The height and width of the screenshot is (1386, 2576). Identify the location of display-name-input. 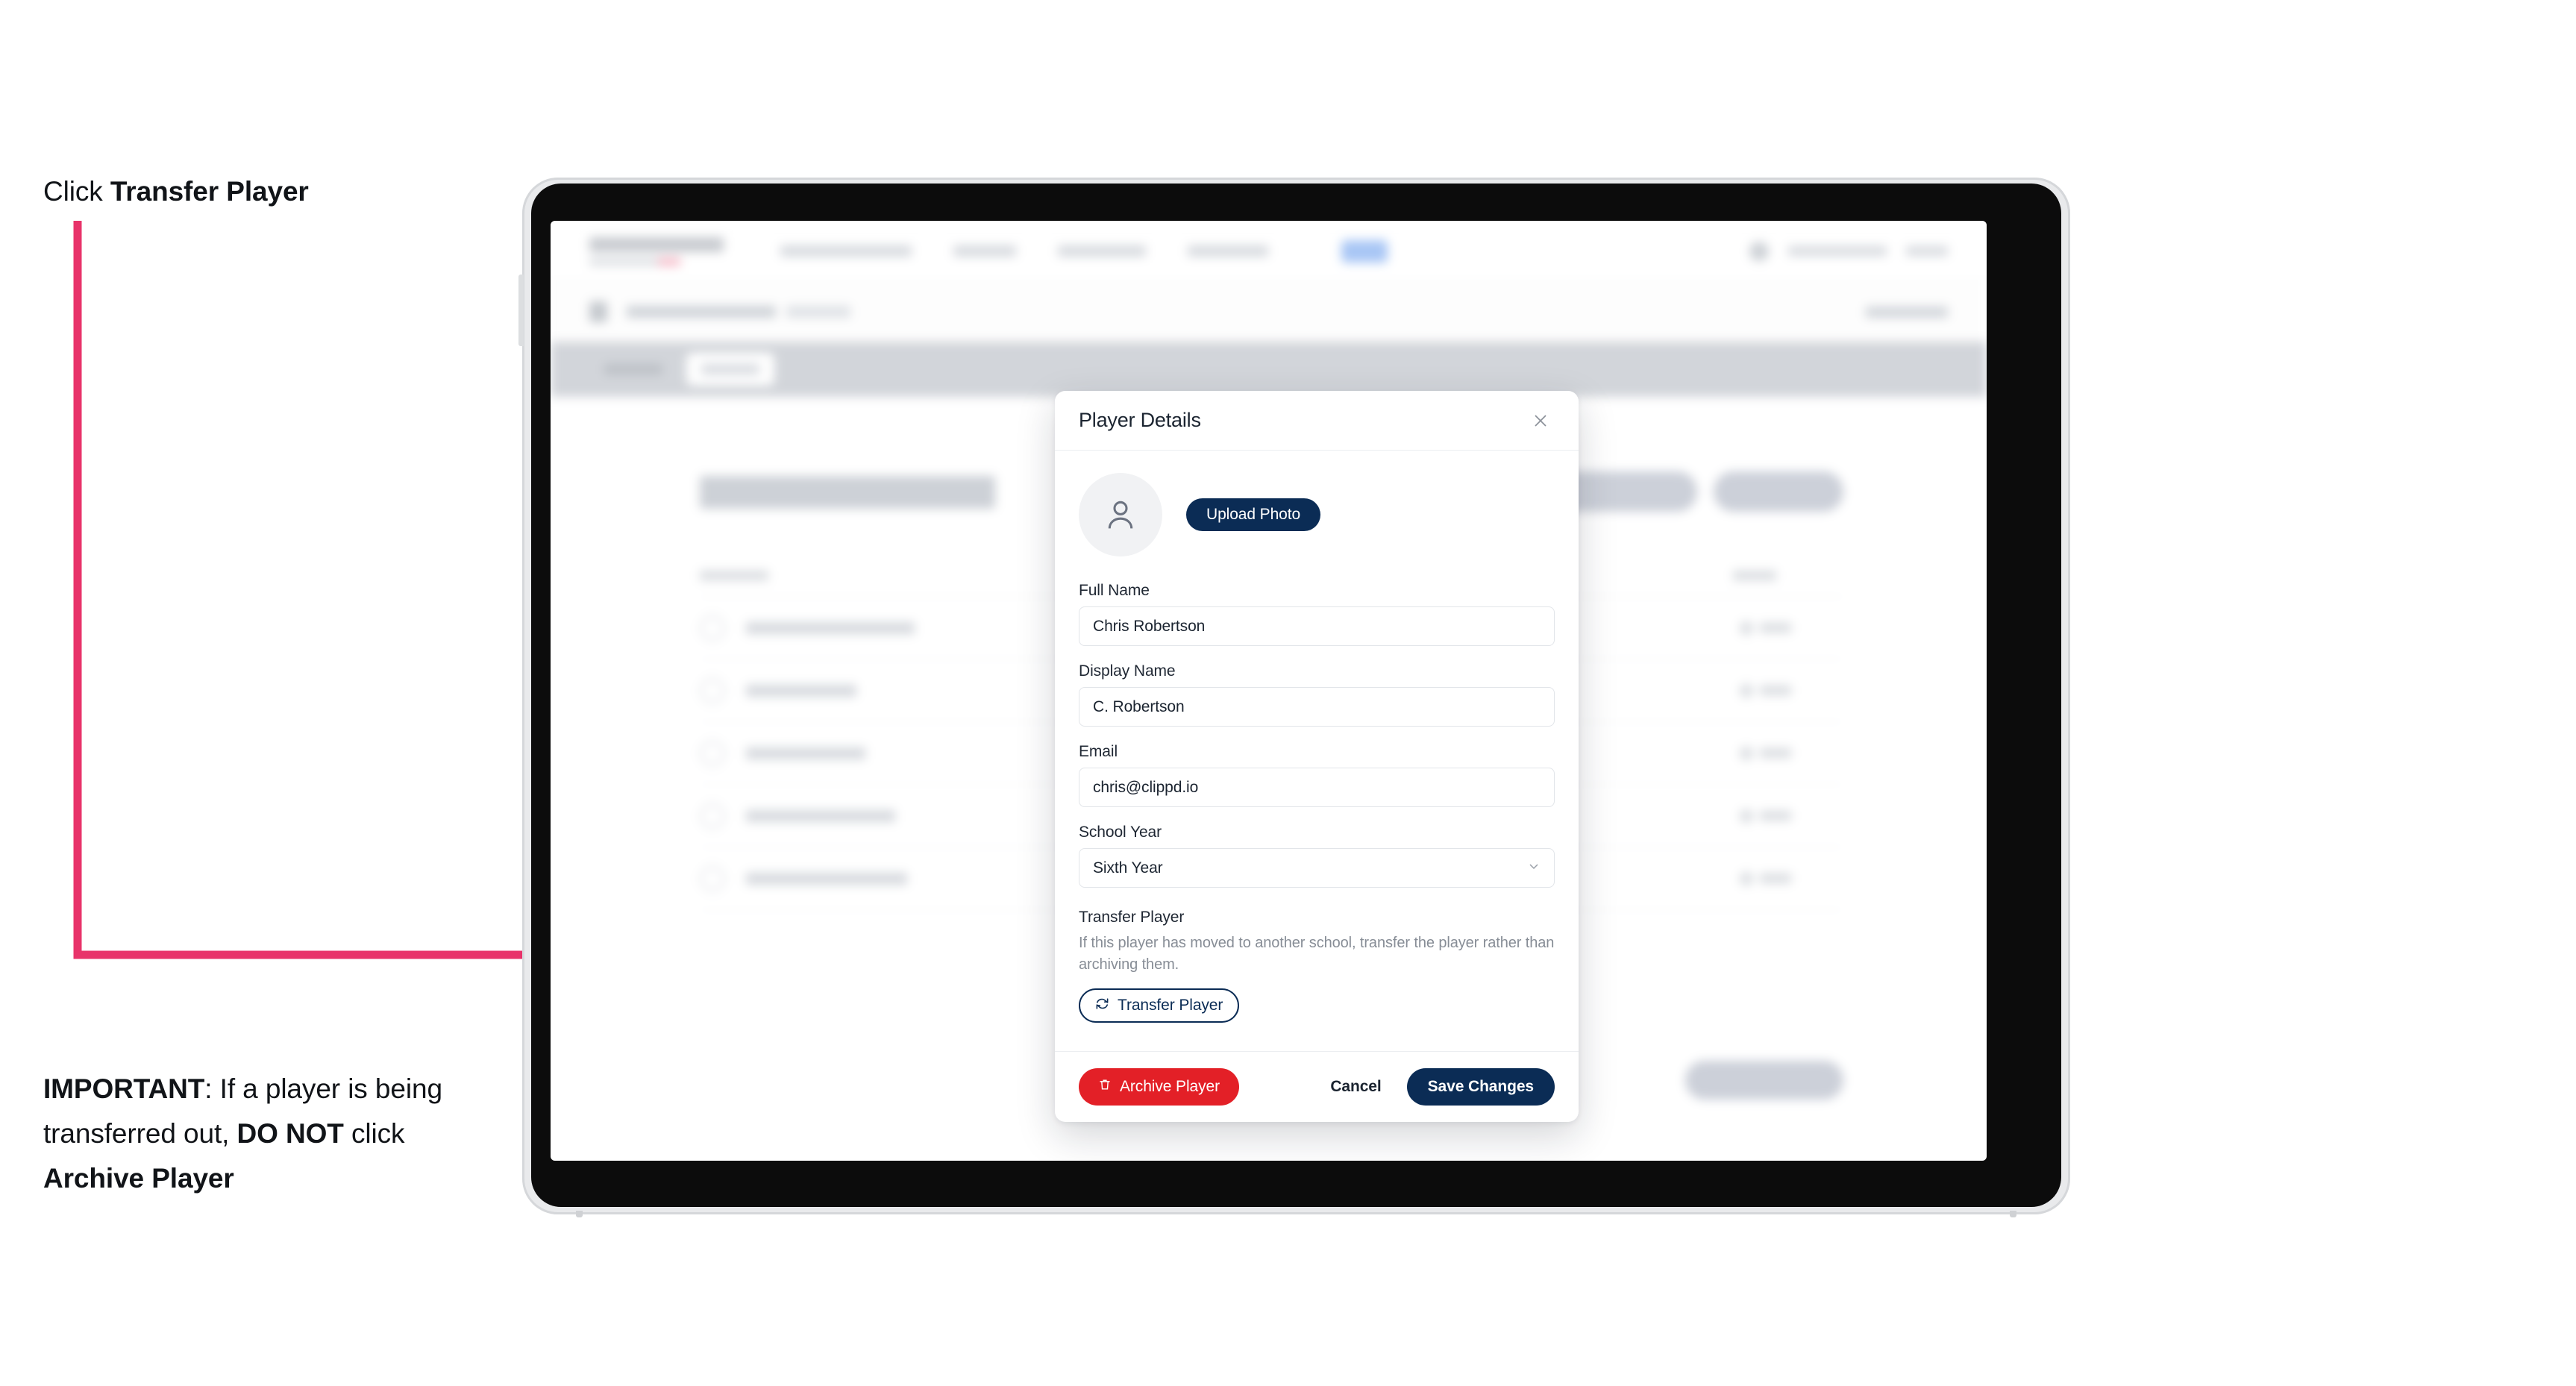
(1317, 707).